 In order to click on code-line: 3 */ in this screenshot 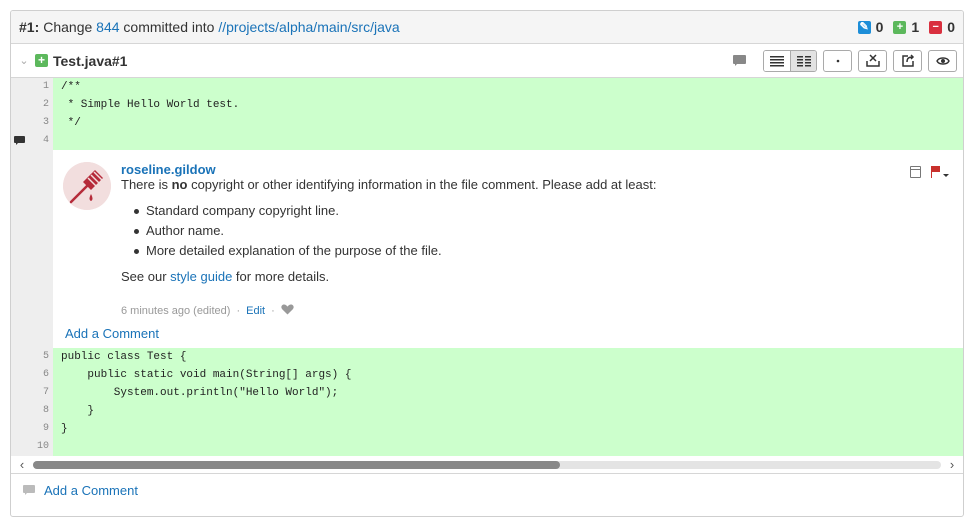, I will do `click(487, 123)`.